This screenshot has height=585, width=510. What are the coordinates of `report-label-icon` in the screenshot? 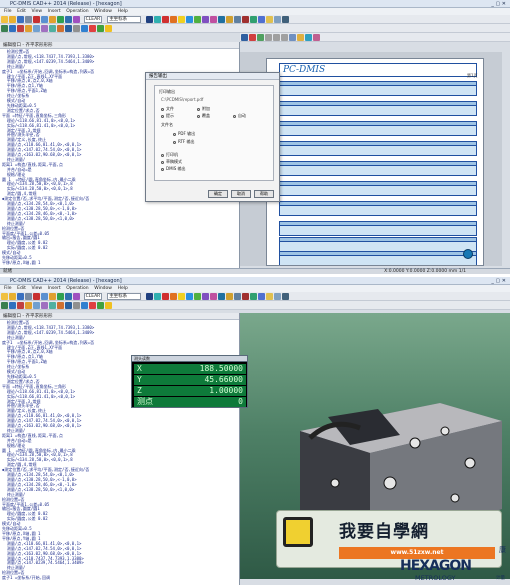 It's located at (316, 37).